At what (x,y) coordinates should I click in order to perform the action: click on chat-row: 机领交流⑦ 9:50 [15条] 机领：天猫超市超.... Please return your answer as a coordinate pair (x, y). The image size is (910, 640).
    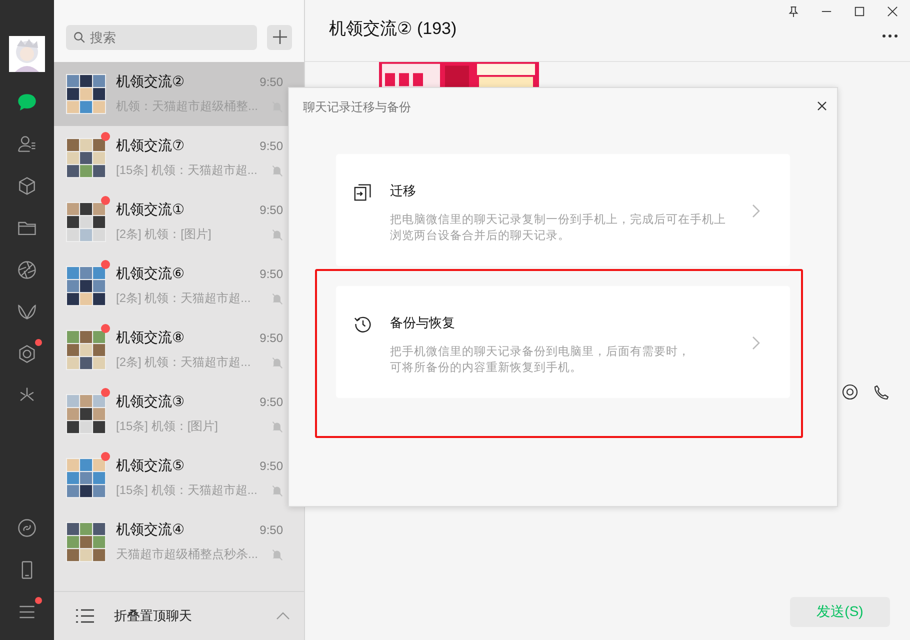
    Looking at the image, I should click on (179, 158).